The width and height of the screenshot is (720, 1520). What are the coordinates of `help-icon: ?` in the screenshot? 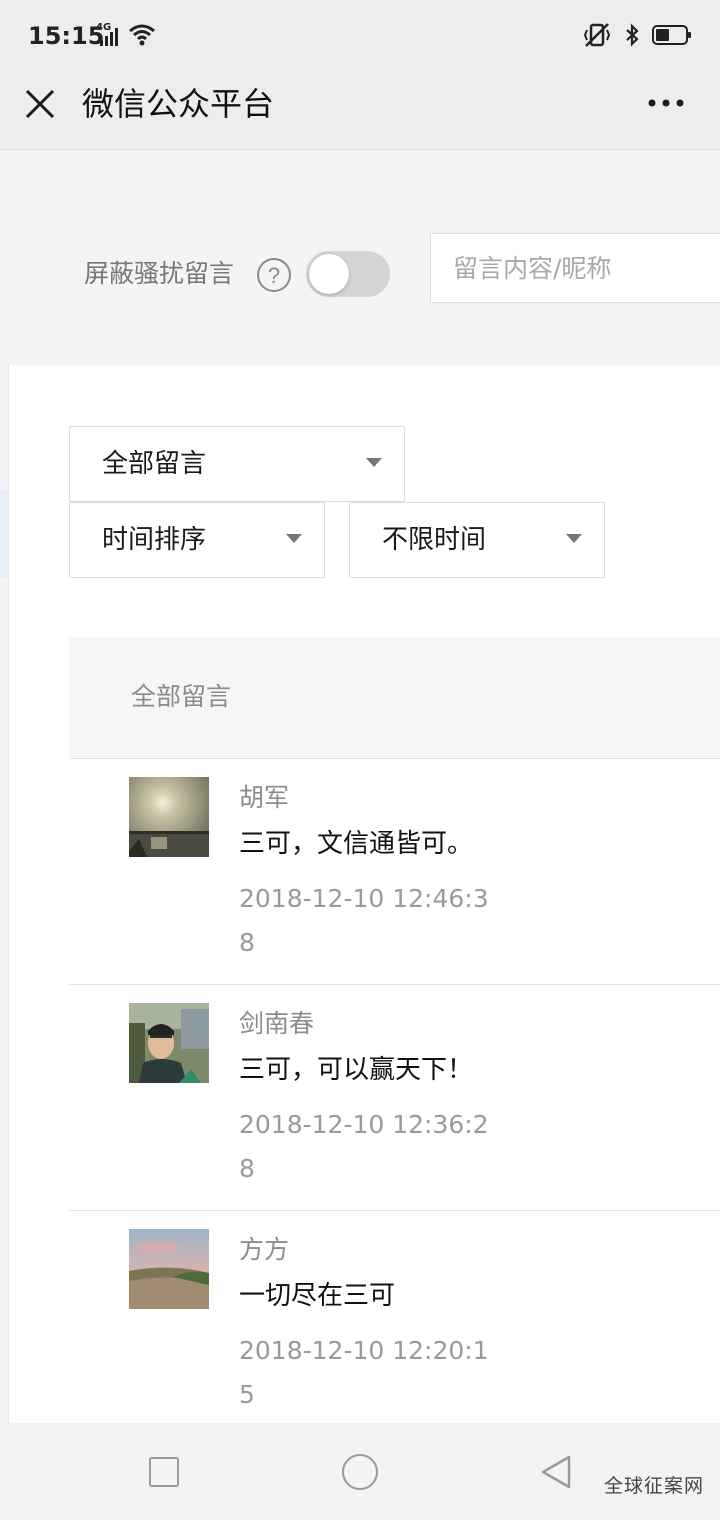 It's located at (274, 275).